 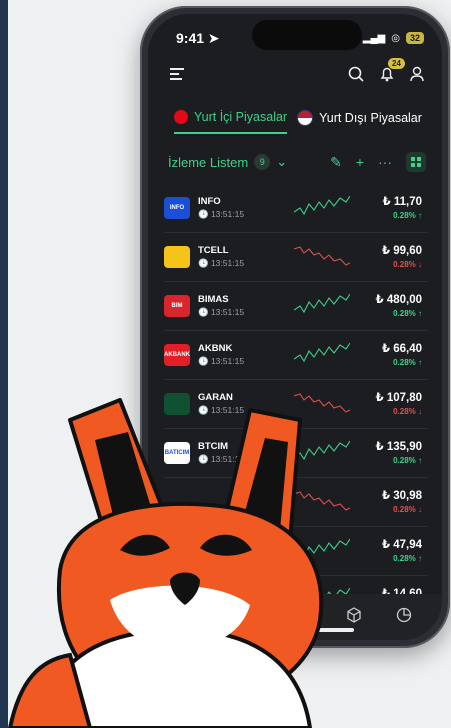 I want to click on stock-row: BIM BIMAS 🕒 13:51:15 ₺ 480,00 0.28% ↑, so click(x=296, y=306).